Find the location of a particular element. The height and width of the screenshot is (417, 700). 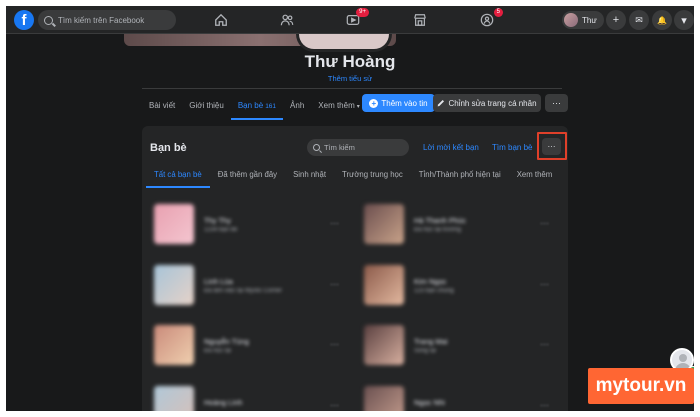

friend-list-item: Thy Thy 1234 bạn bè ··· is located at coordinates (254, 226).